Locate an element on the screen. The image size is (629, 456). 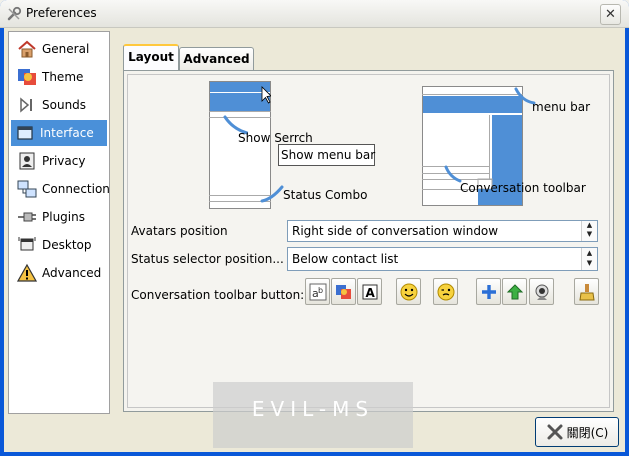
sidebar-item-label: Sounds is located at coordinates (64, 105).